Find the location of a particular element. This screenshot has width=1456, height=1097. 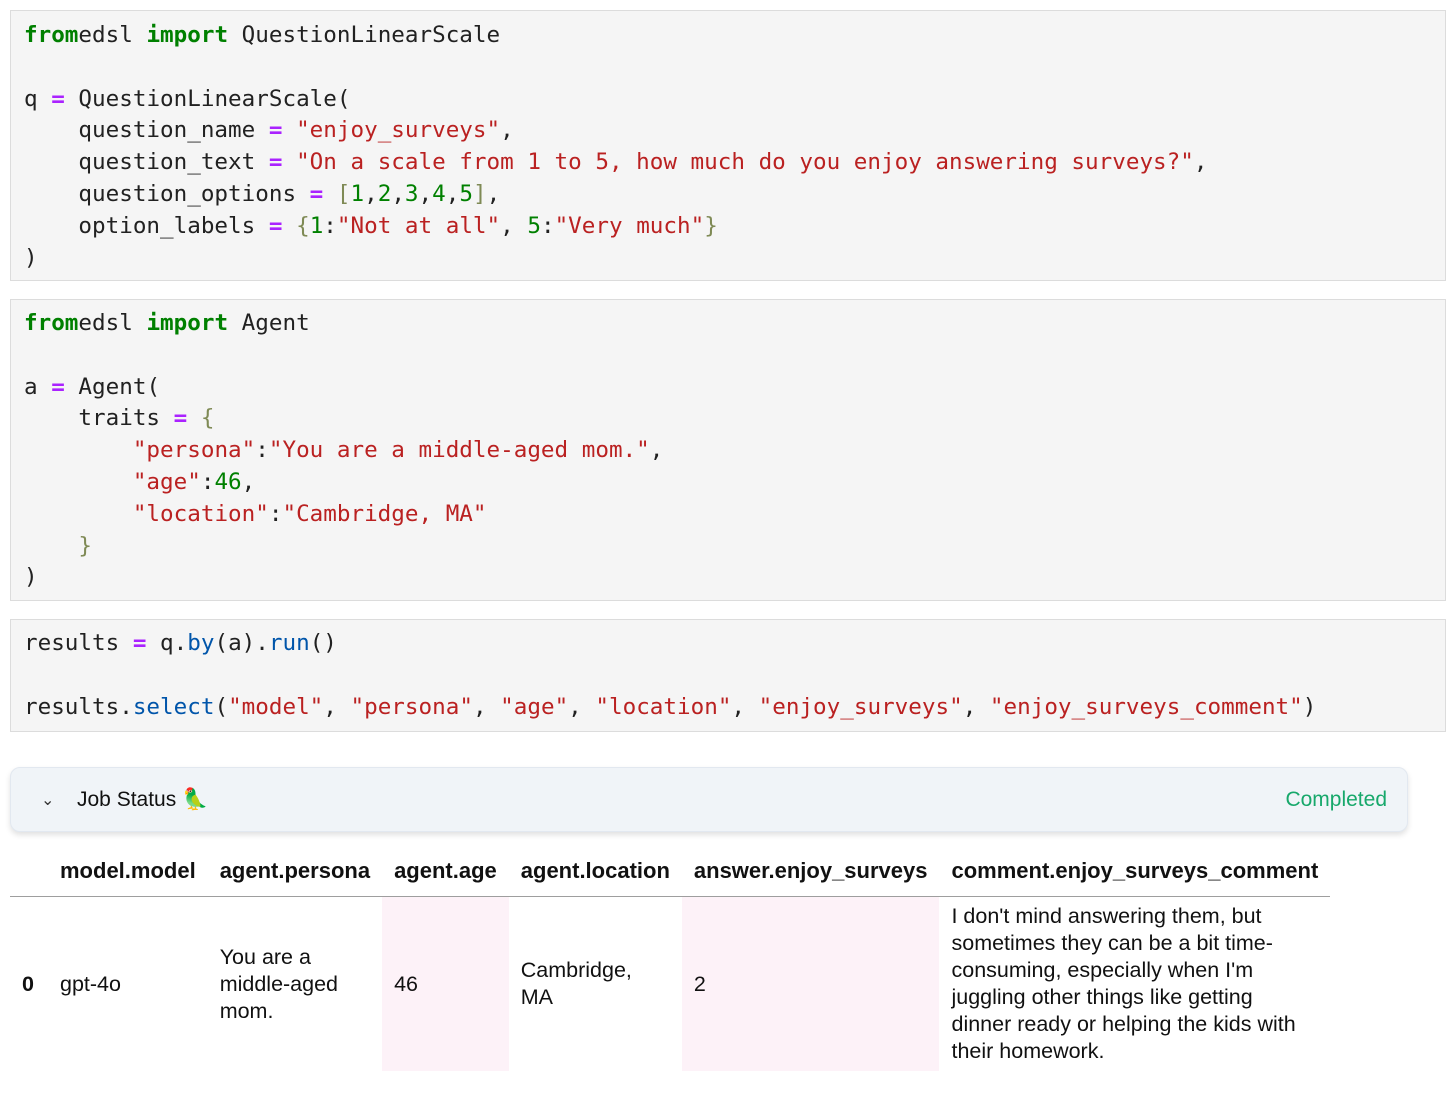

code-token: question_options is located at coordinates (167, 193).